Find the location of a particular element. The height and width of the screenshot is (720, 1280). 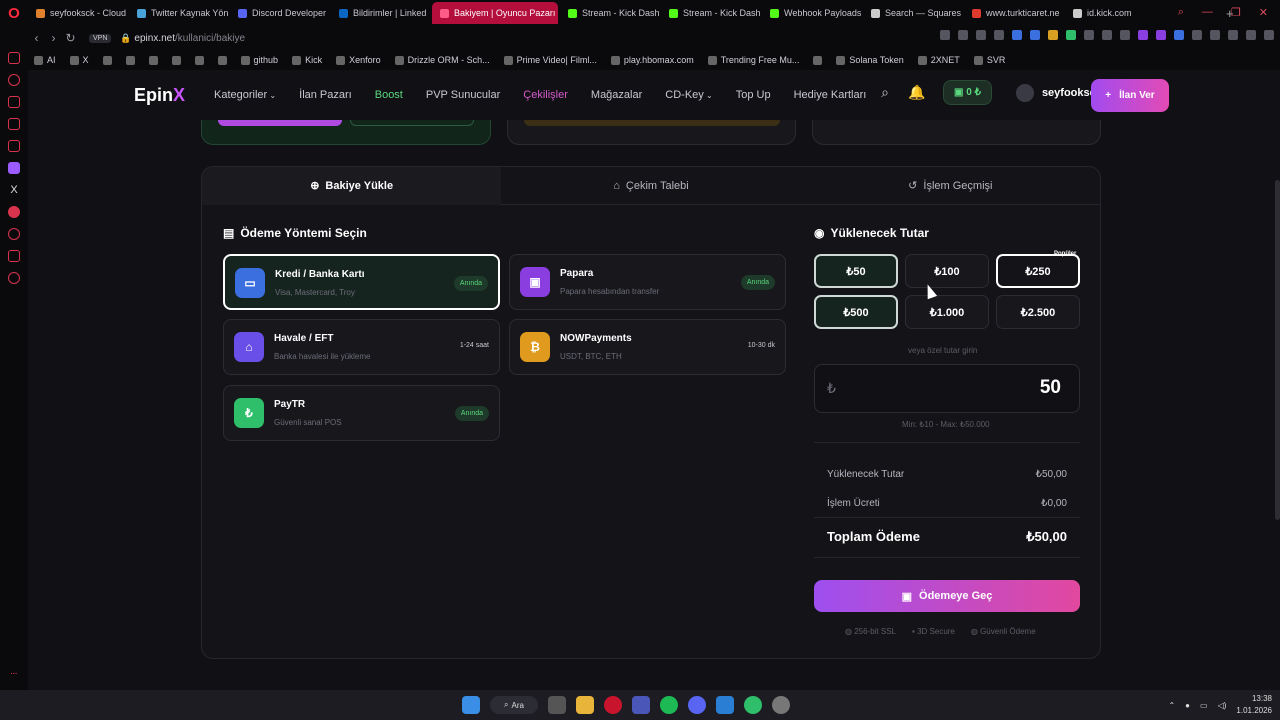

bookmark-item: X is located at coordinates (79, 60).